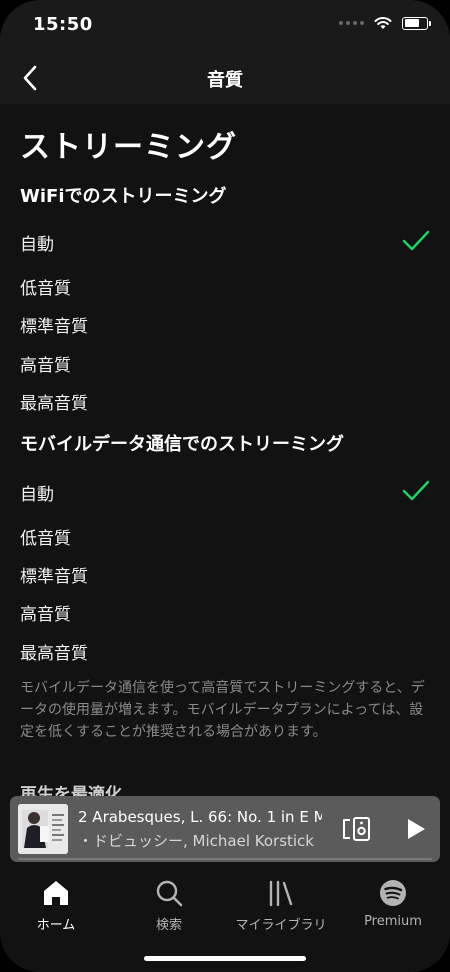  I want to click on home-icon, so click(56, 893).